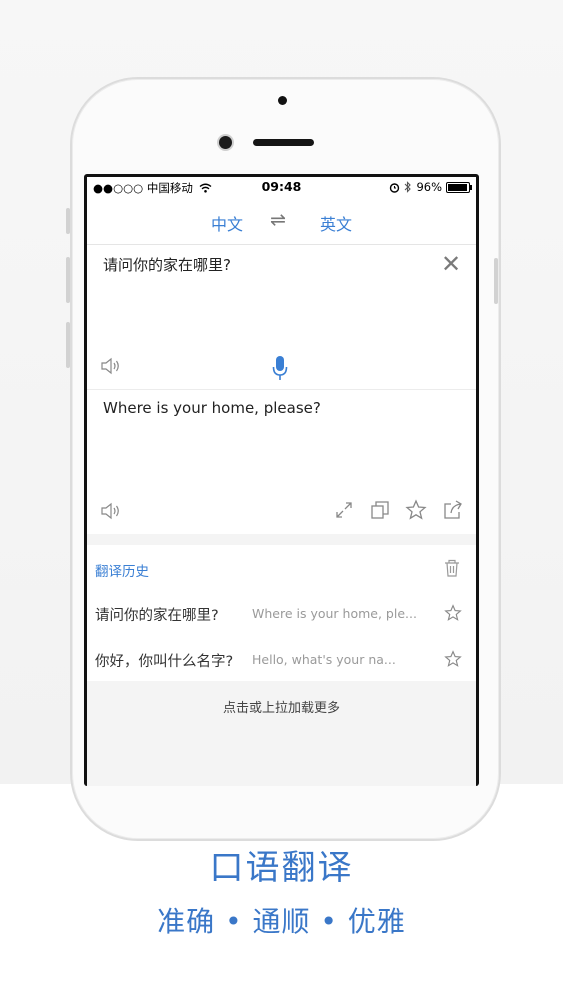  Describe the element at coordinates (278, 220) in the screenshot. I see `swap-icon: ⇌` at that location.